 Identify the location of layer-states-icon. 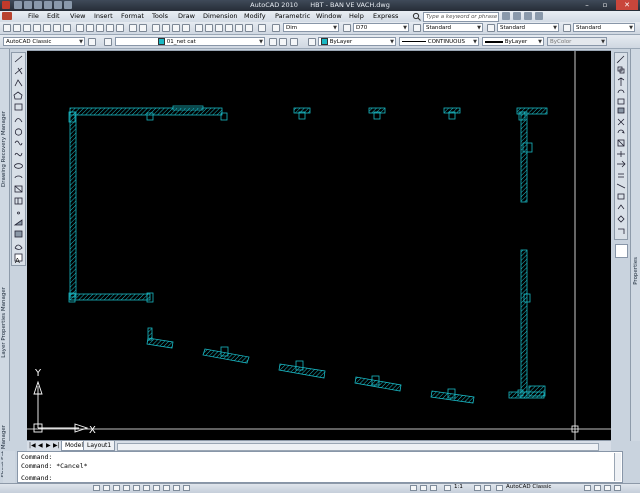
(294, 42).